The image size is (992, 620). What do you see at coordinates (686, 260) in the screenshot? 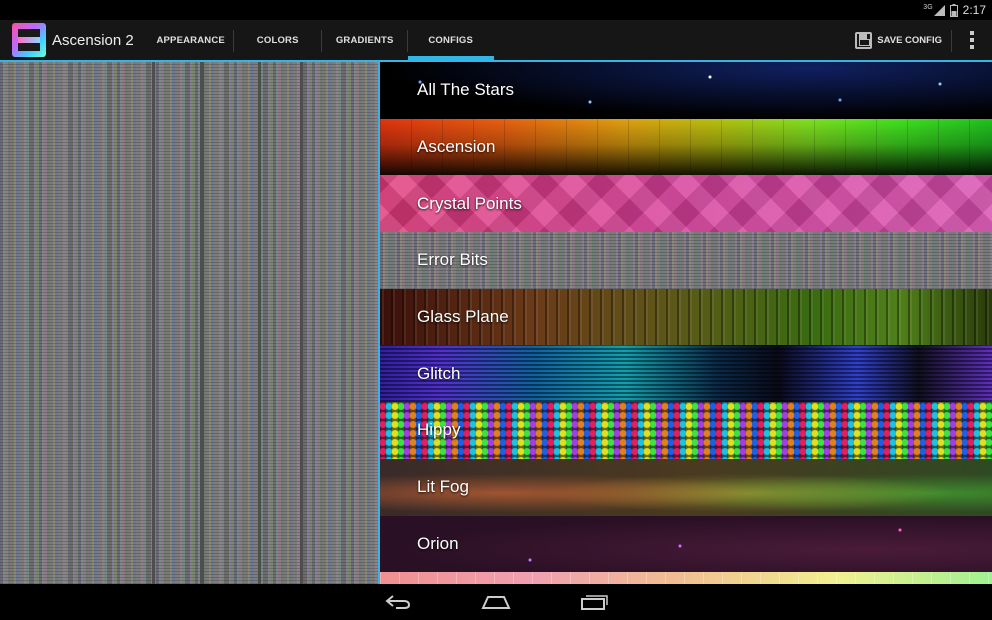
I see `config-item-error-bits: Error Bits` at bounding box center [686, 260].